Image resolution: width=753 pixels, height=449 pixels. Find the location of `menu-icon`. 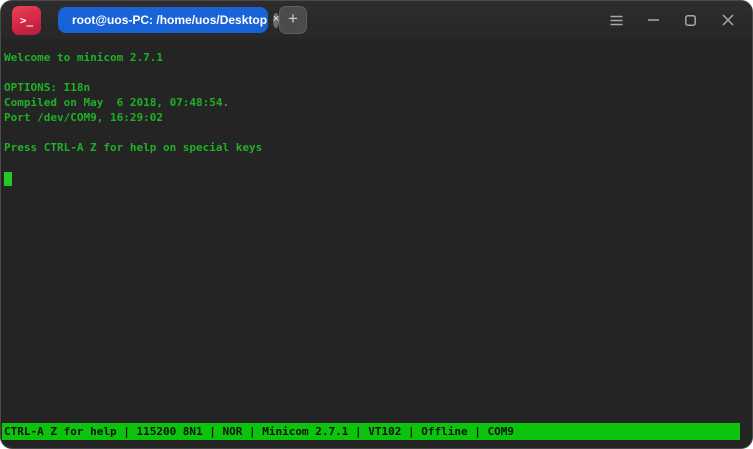

menu-icon is located at coordinates (616, 20).